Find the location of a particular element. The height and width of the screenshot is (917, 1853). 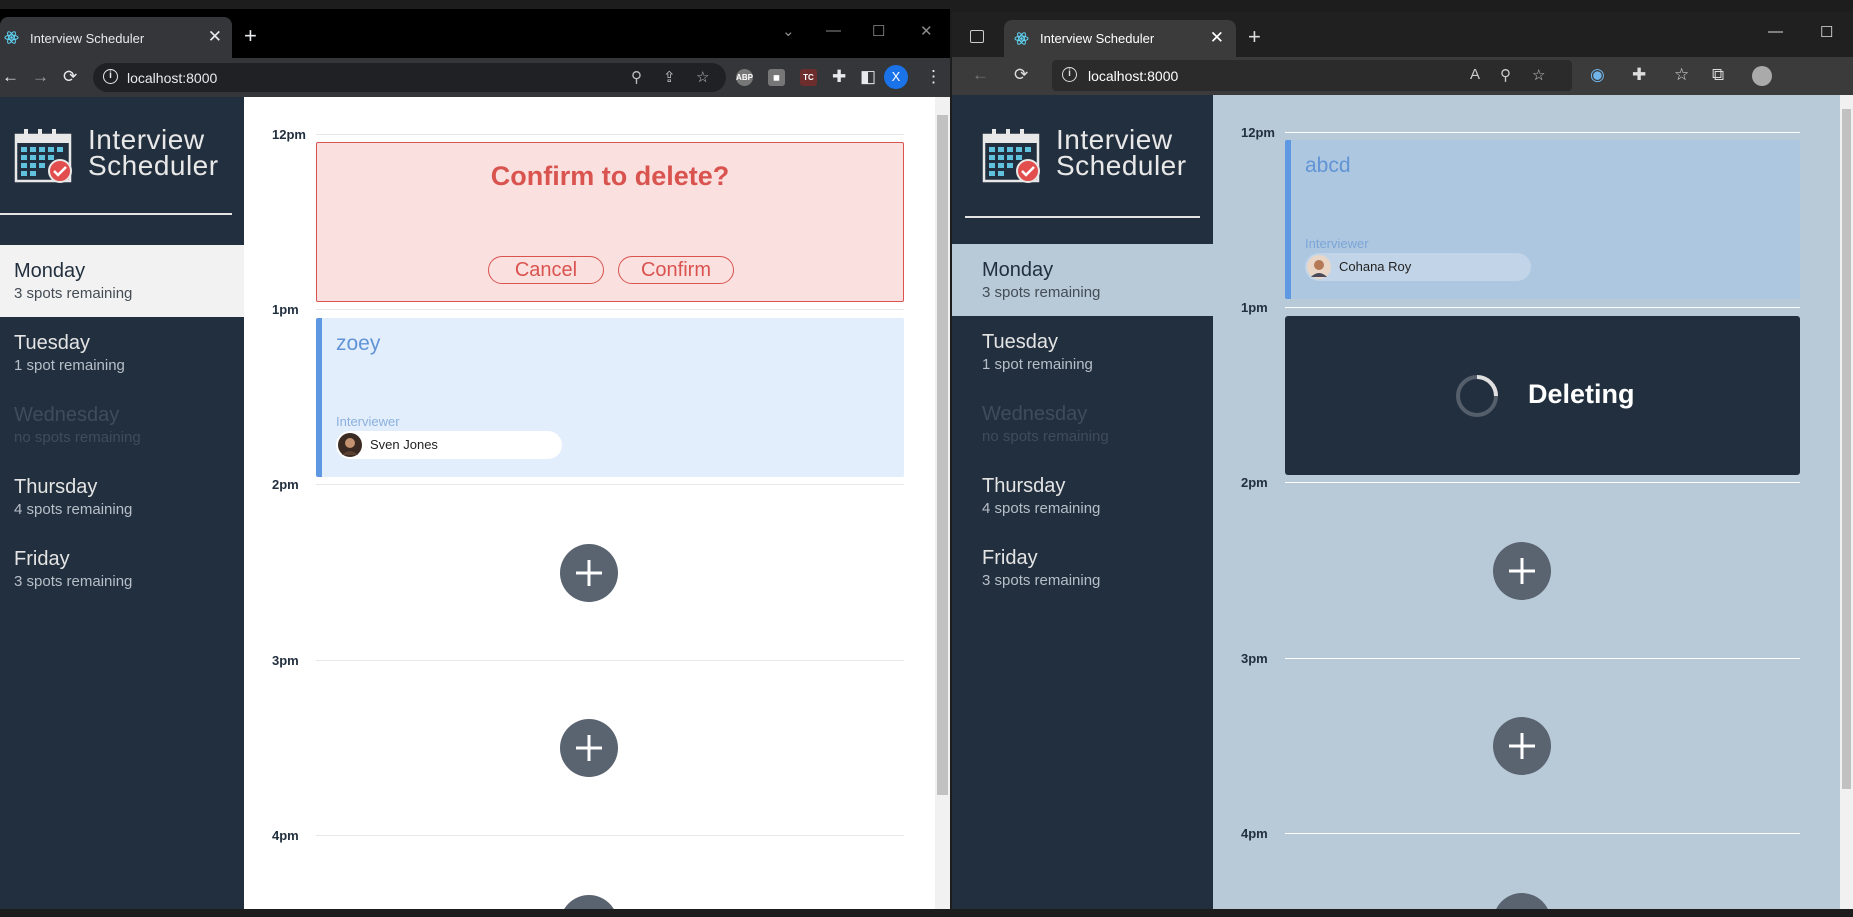

profile-avatar: X is located at coordinates (896, 77).